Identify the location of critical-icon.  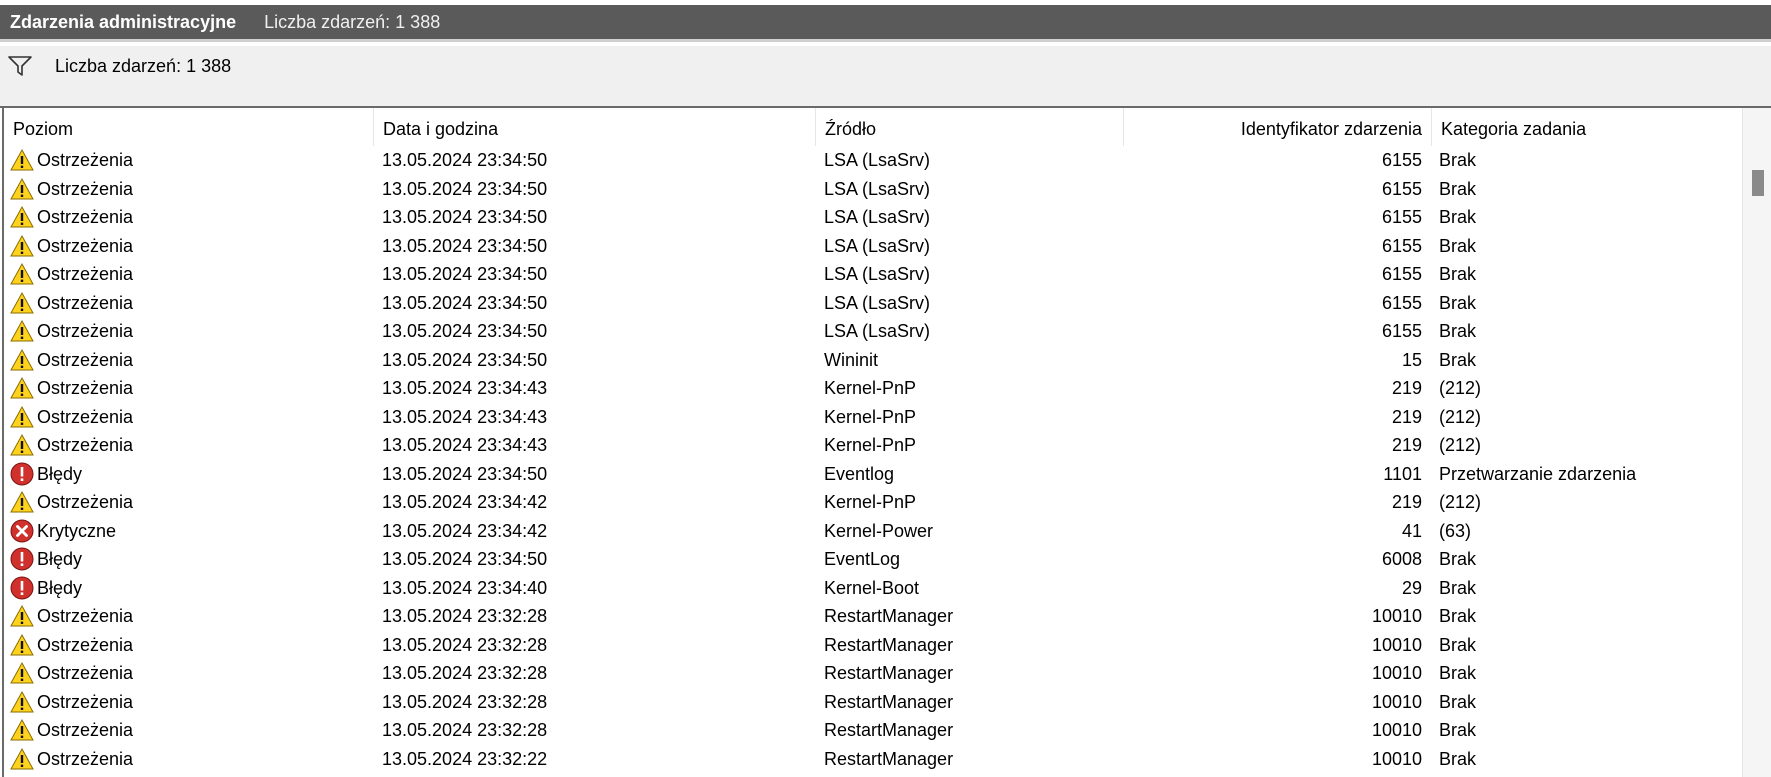
(22, 531).